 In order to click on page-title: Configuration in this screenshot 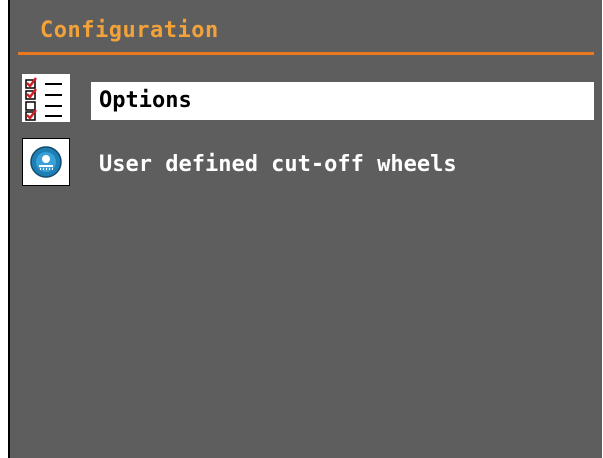, I will do `click(129, 30)`.